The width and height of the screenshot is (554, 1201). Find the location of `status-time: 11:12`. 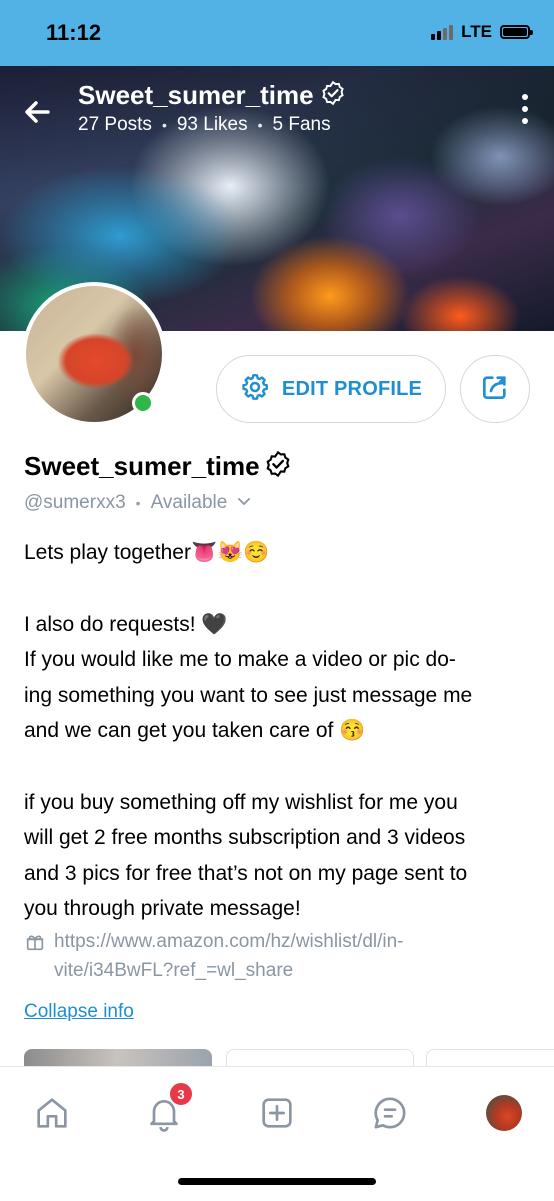

status-time: 11:12 is located at coordinates (74, 32).